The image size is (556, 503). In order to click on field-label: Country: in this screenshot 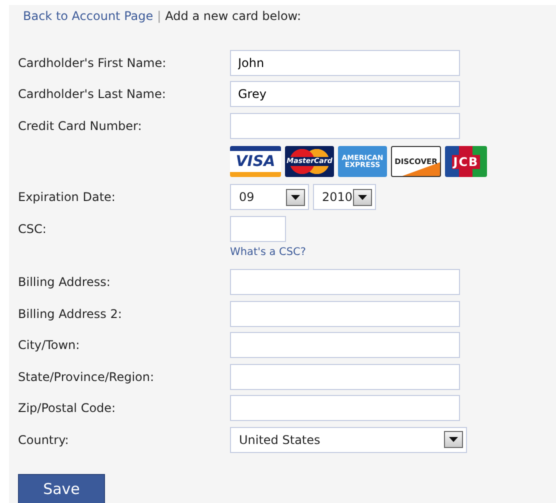, I will do `click(43, 440)`.